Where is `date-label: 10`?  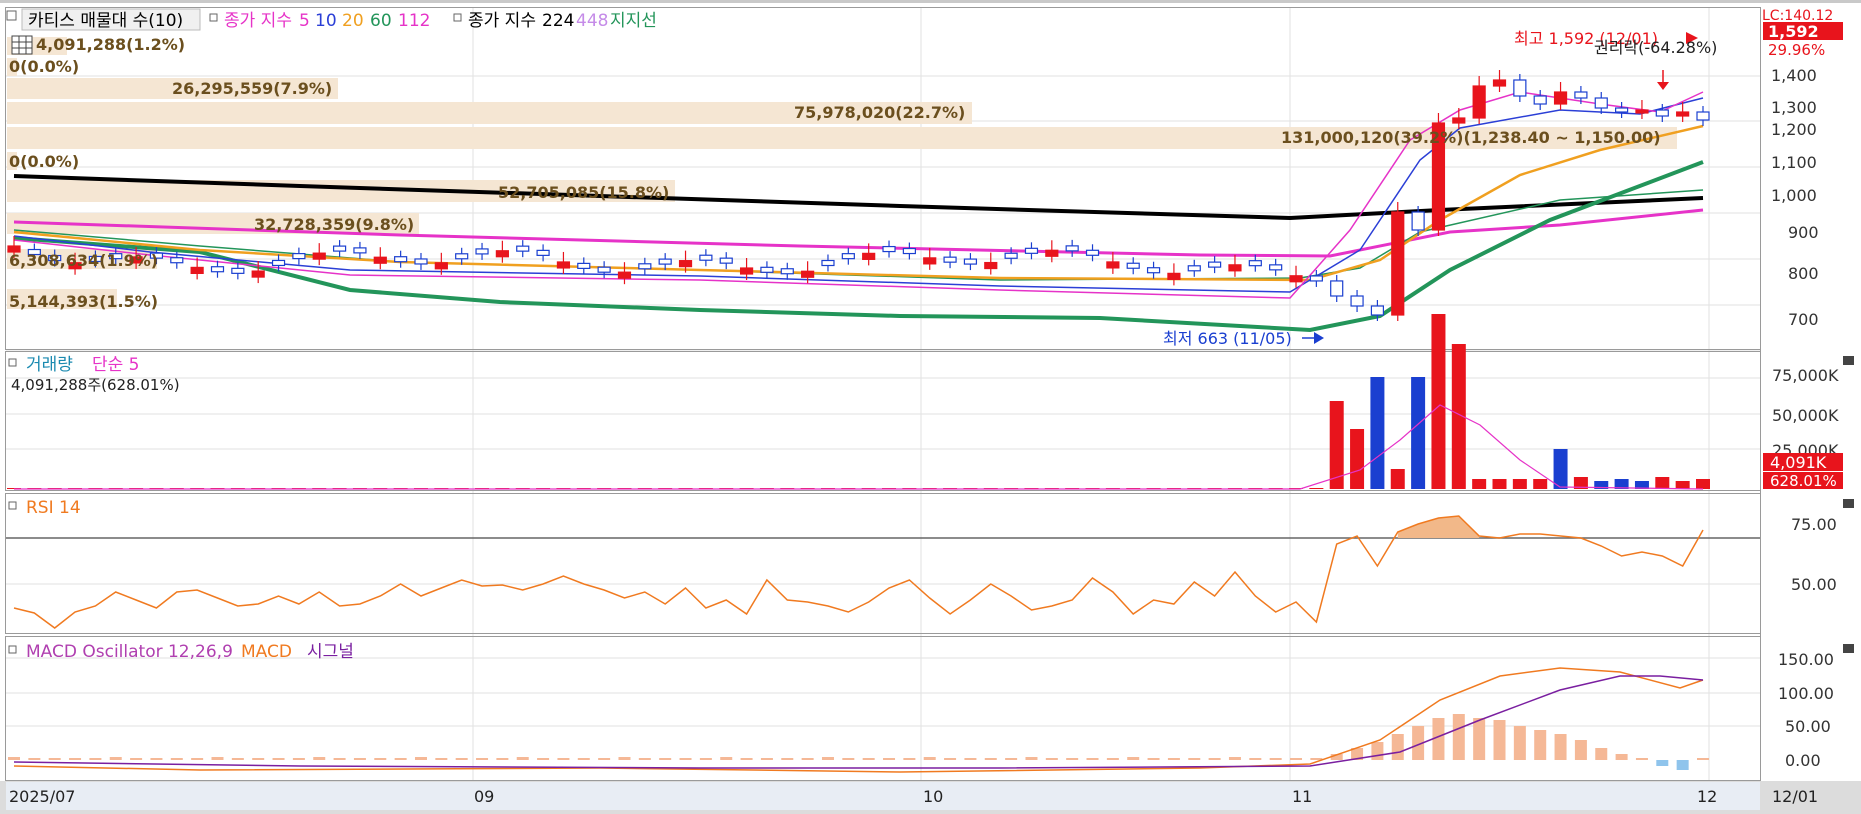 date-label: 10 is located at coordinates (933, 796).